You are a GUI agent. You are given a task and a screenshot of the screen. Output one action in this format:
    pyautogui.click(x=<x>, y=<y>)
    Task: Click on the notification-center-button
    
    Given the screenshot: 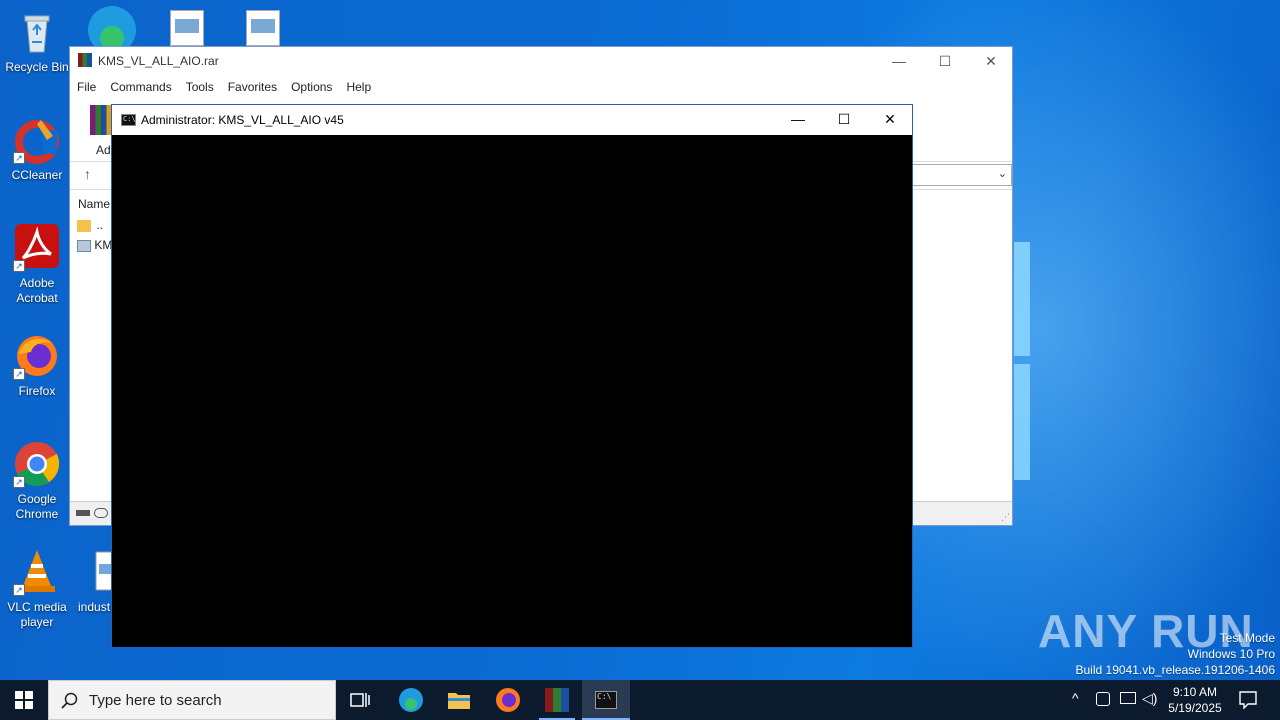 What is the action you would take?
    pyautogui.click(x=1248, y=700)
    